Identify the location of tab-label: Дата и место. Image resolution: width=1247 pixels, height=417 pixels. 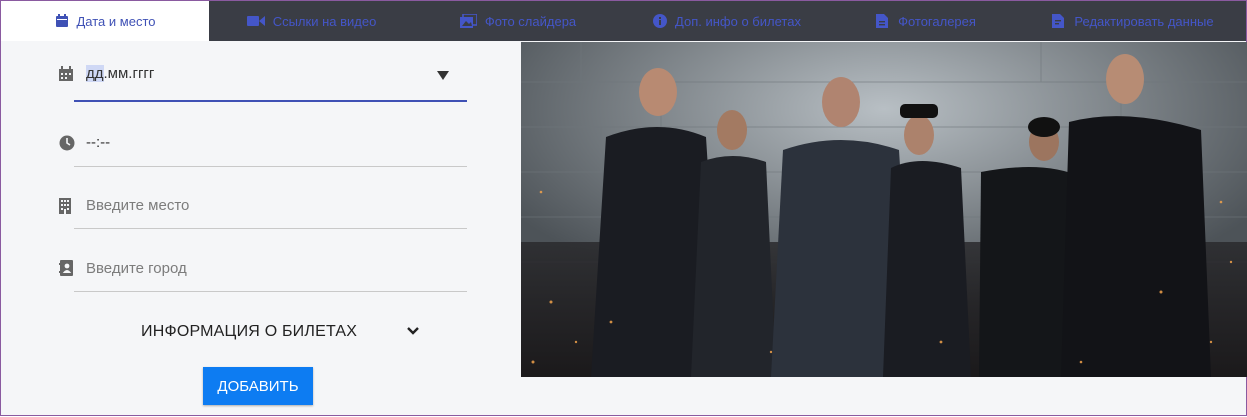
(116, 21).